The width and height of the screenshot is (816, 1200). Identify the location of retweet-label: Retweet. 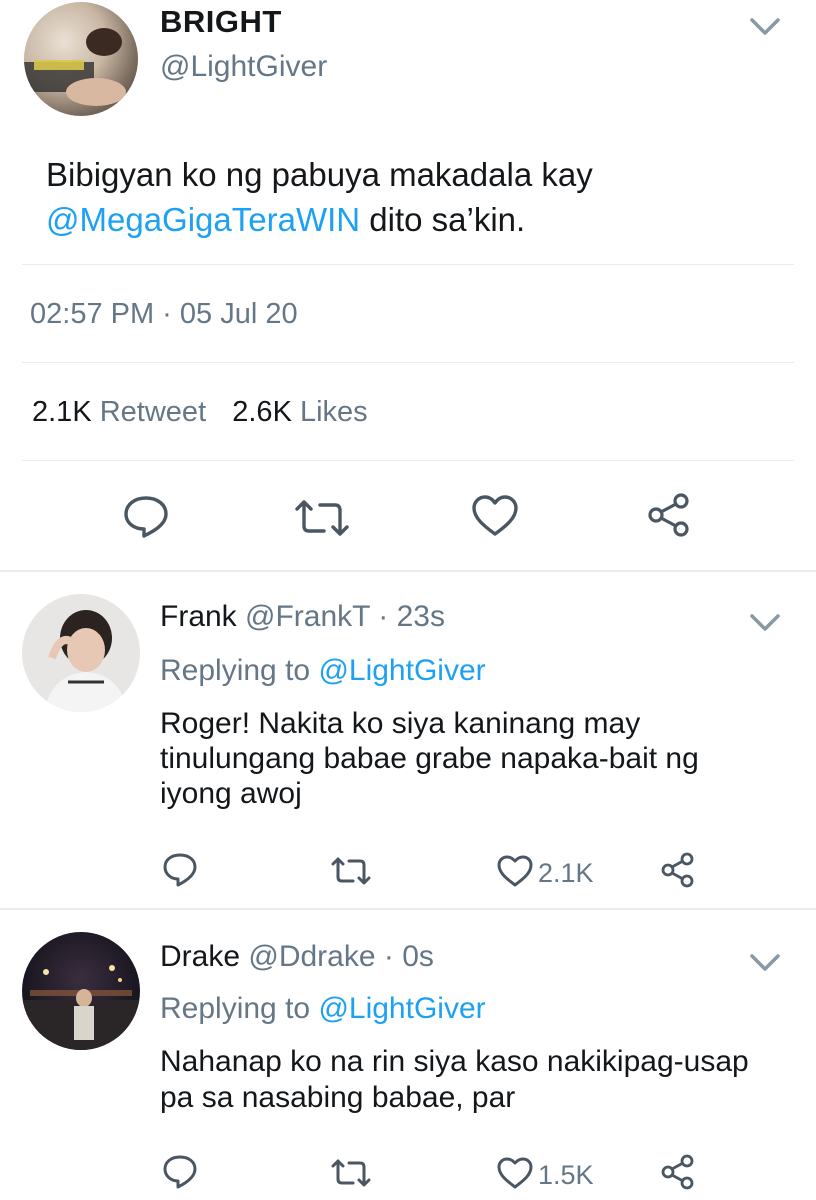
(153, 412).